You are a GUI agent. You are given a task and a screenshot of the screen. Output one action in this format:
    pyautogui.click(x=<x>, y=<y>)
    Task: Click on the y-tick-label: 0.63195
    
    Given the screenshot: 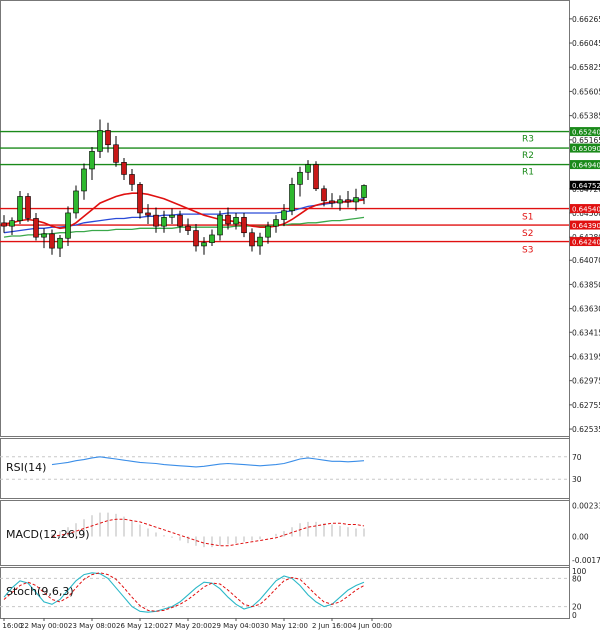 What is the action you would take?
    pyautogui.click(x=586, y=356)
    